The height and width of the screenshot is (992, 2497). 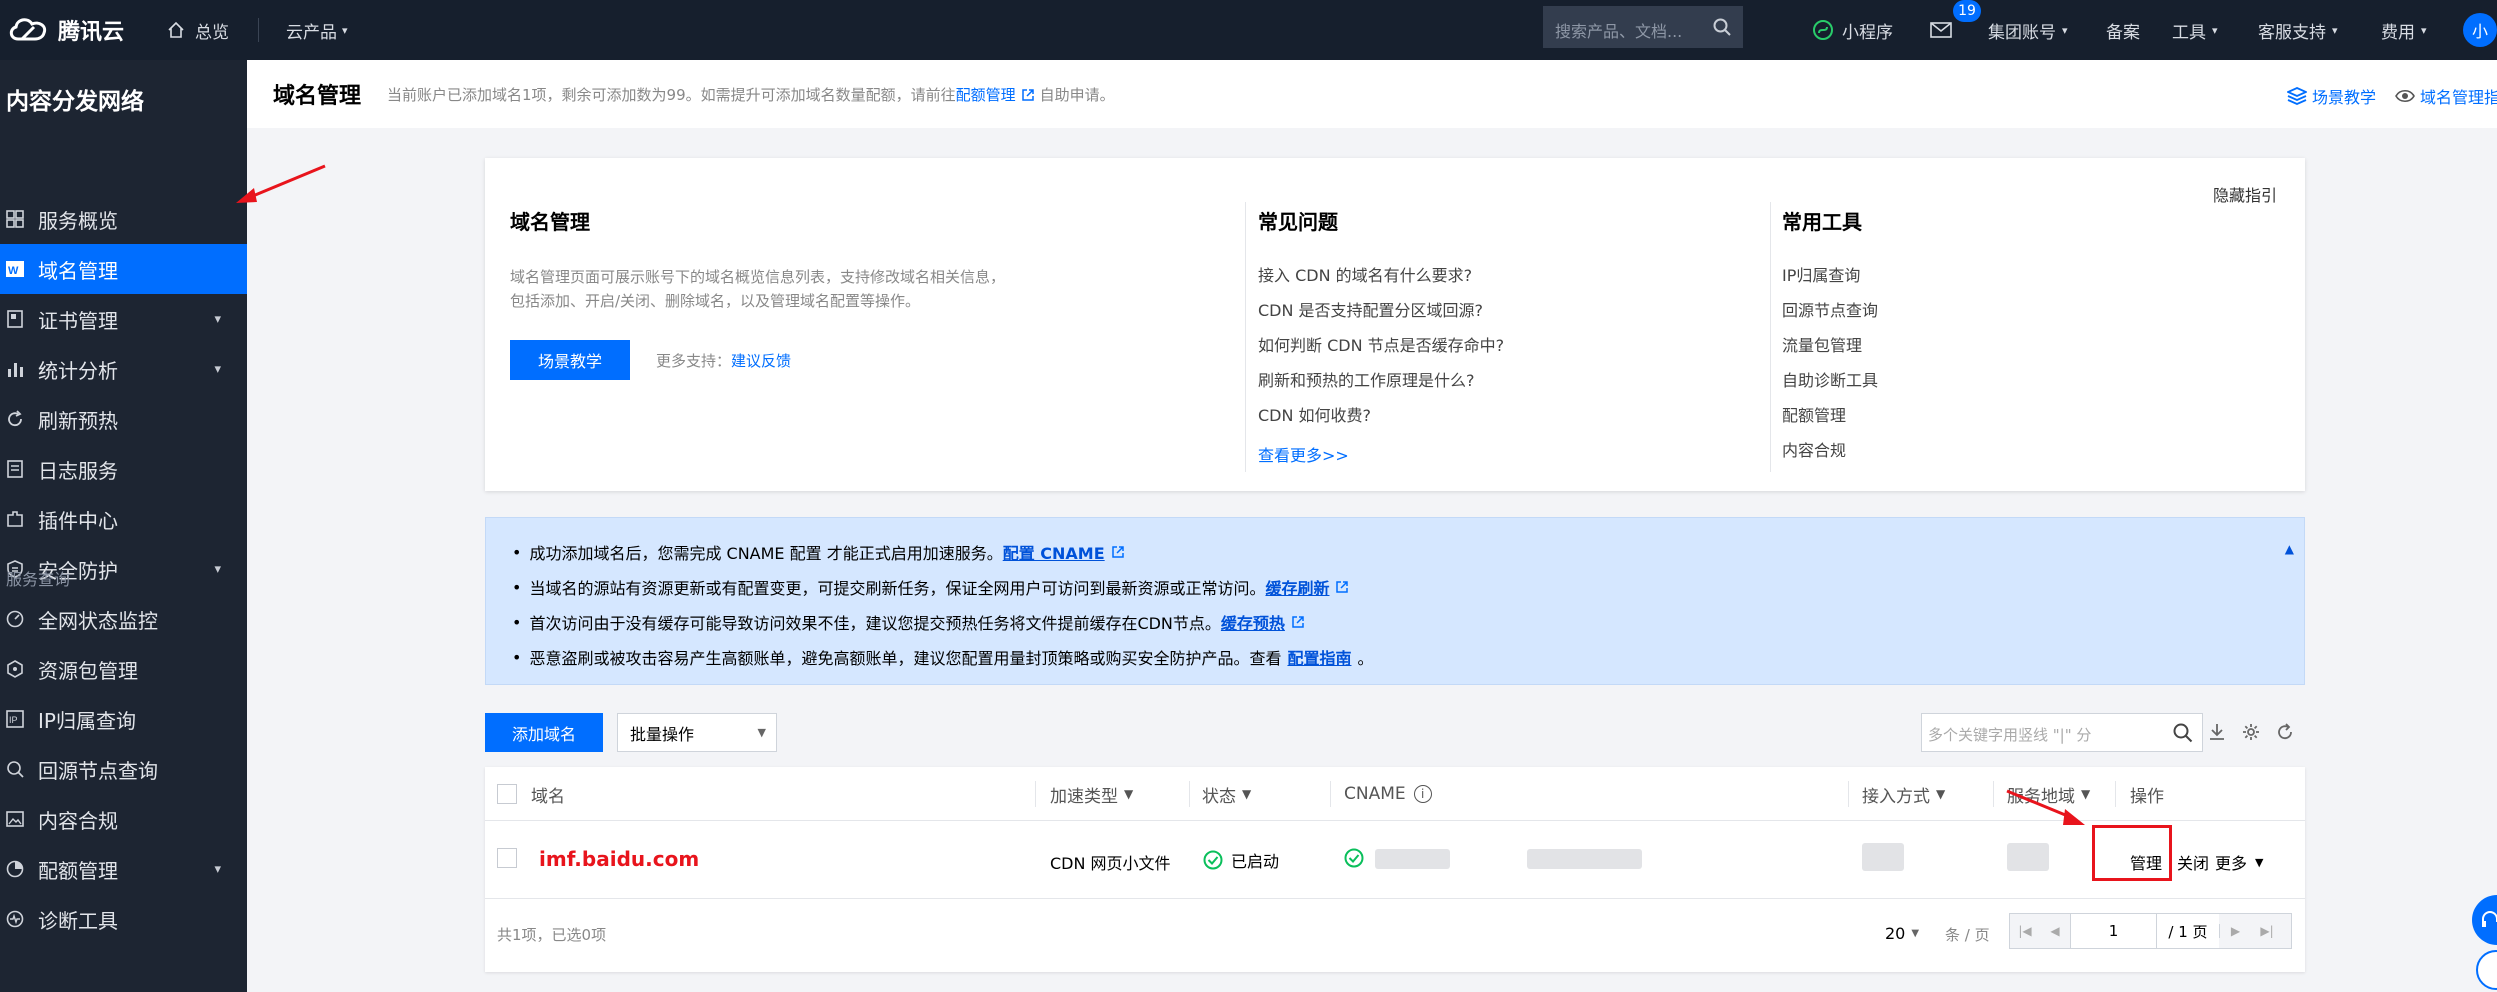 What do you see at coordinates (2123, 30) in the screenshot?
I see `filing-link: 备案` at bounding box center [2123, 30].